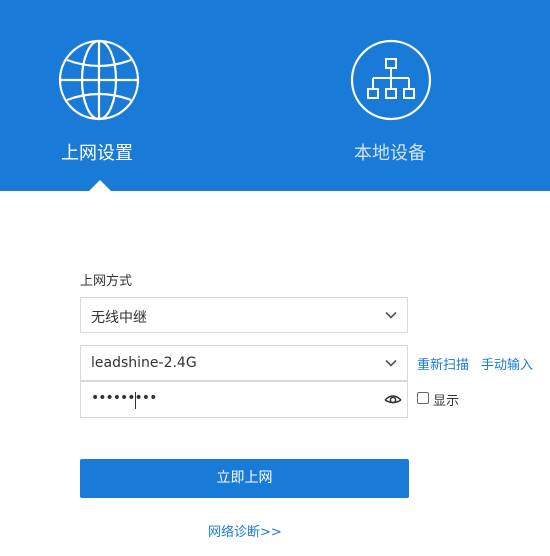  What do you see at coordinates (135, 400) in the screenshot?
I see `text-cursor` at bounding box center [135, 400].